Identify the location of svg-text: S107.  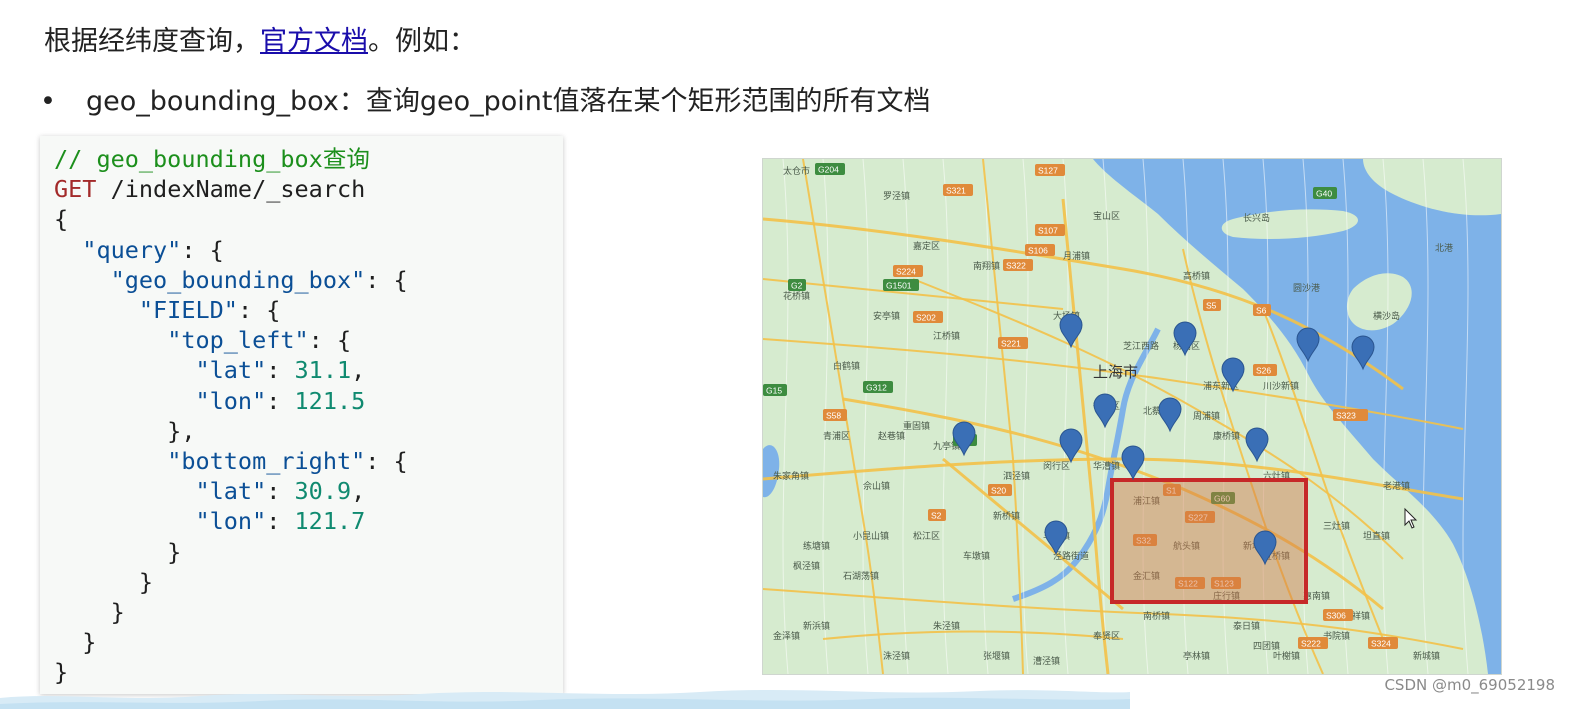
(1048, 231).